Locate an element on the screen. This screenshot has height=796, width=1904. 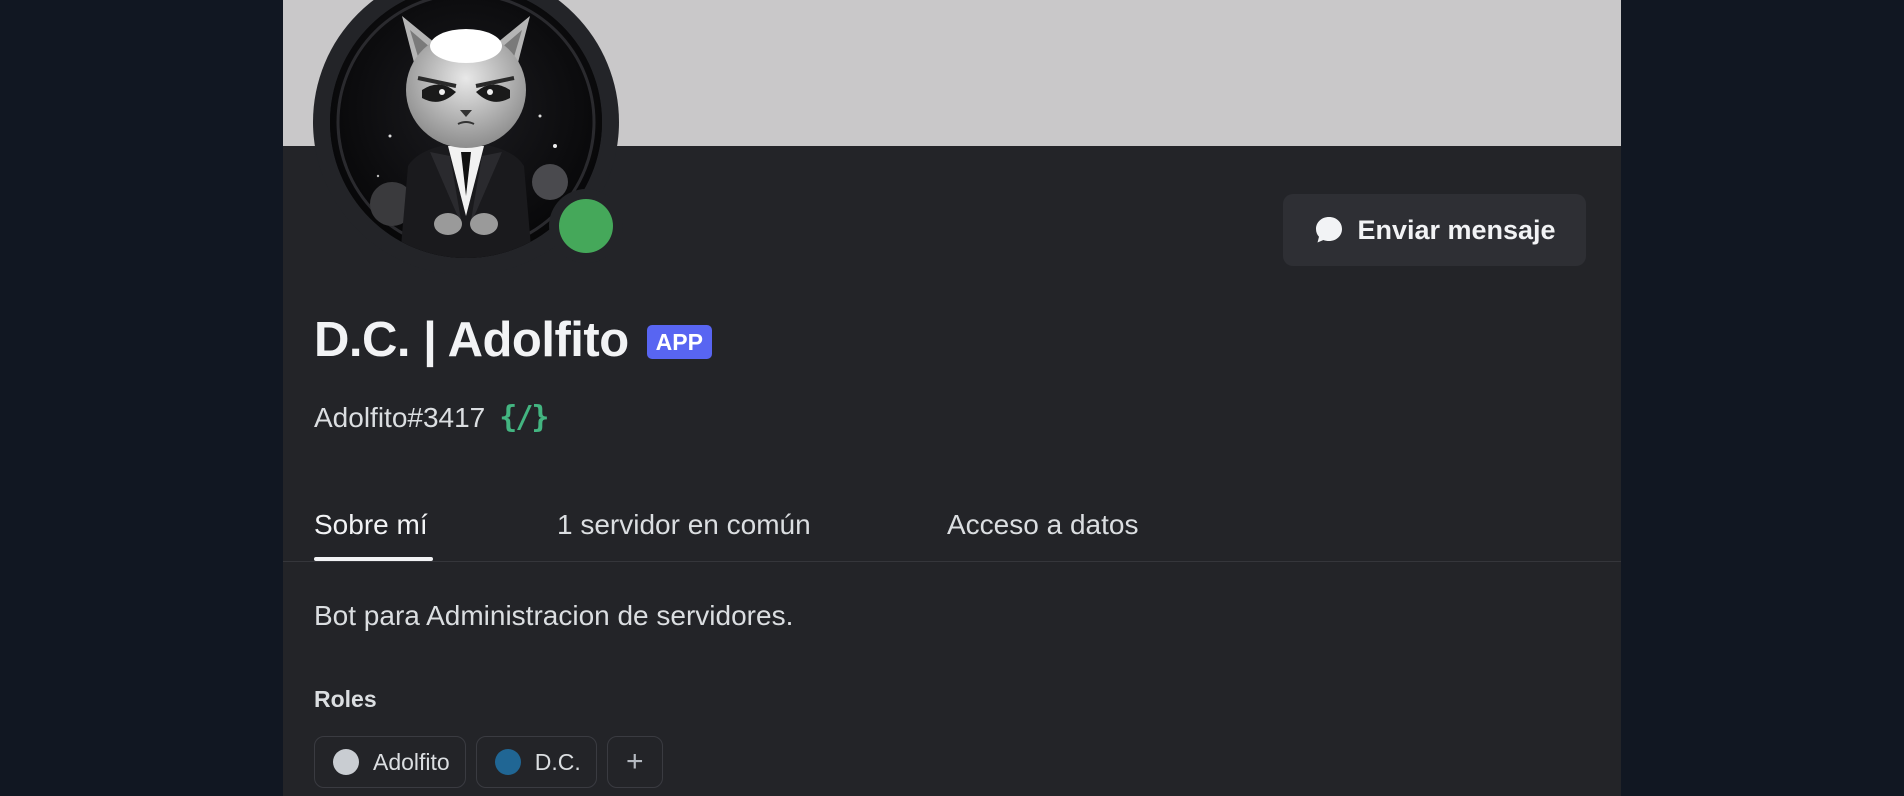
add-role-button: + is located at coordinates (634, 762).